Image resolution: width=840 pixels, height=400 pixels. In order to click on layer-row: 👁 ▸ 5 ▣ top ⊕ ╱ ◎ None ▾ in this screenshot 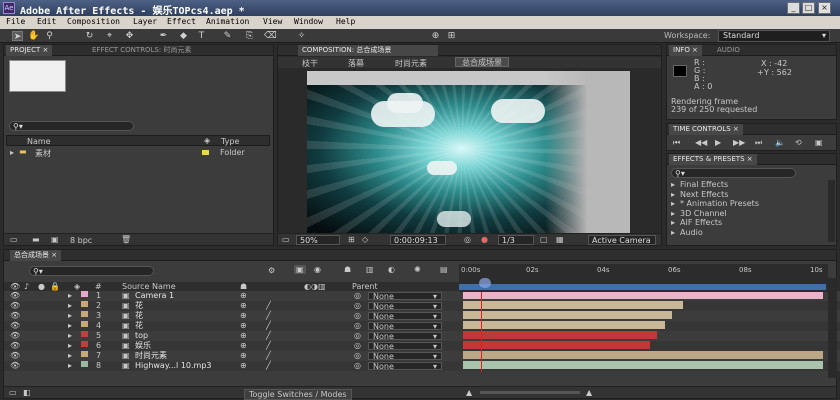, I will do `click(422, 336)`.